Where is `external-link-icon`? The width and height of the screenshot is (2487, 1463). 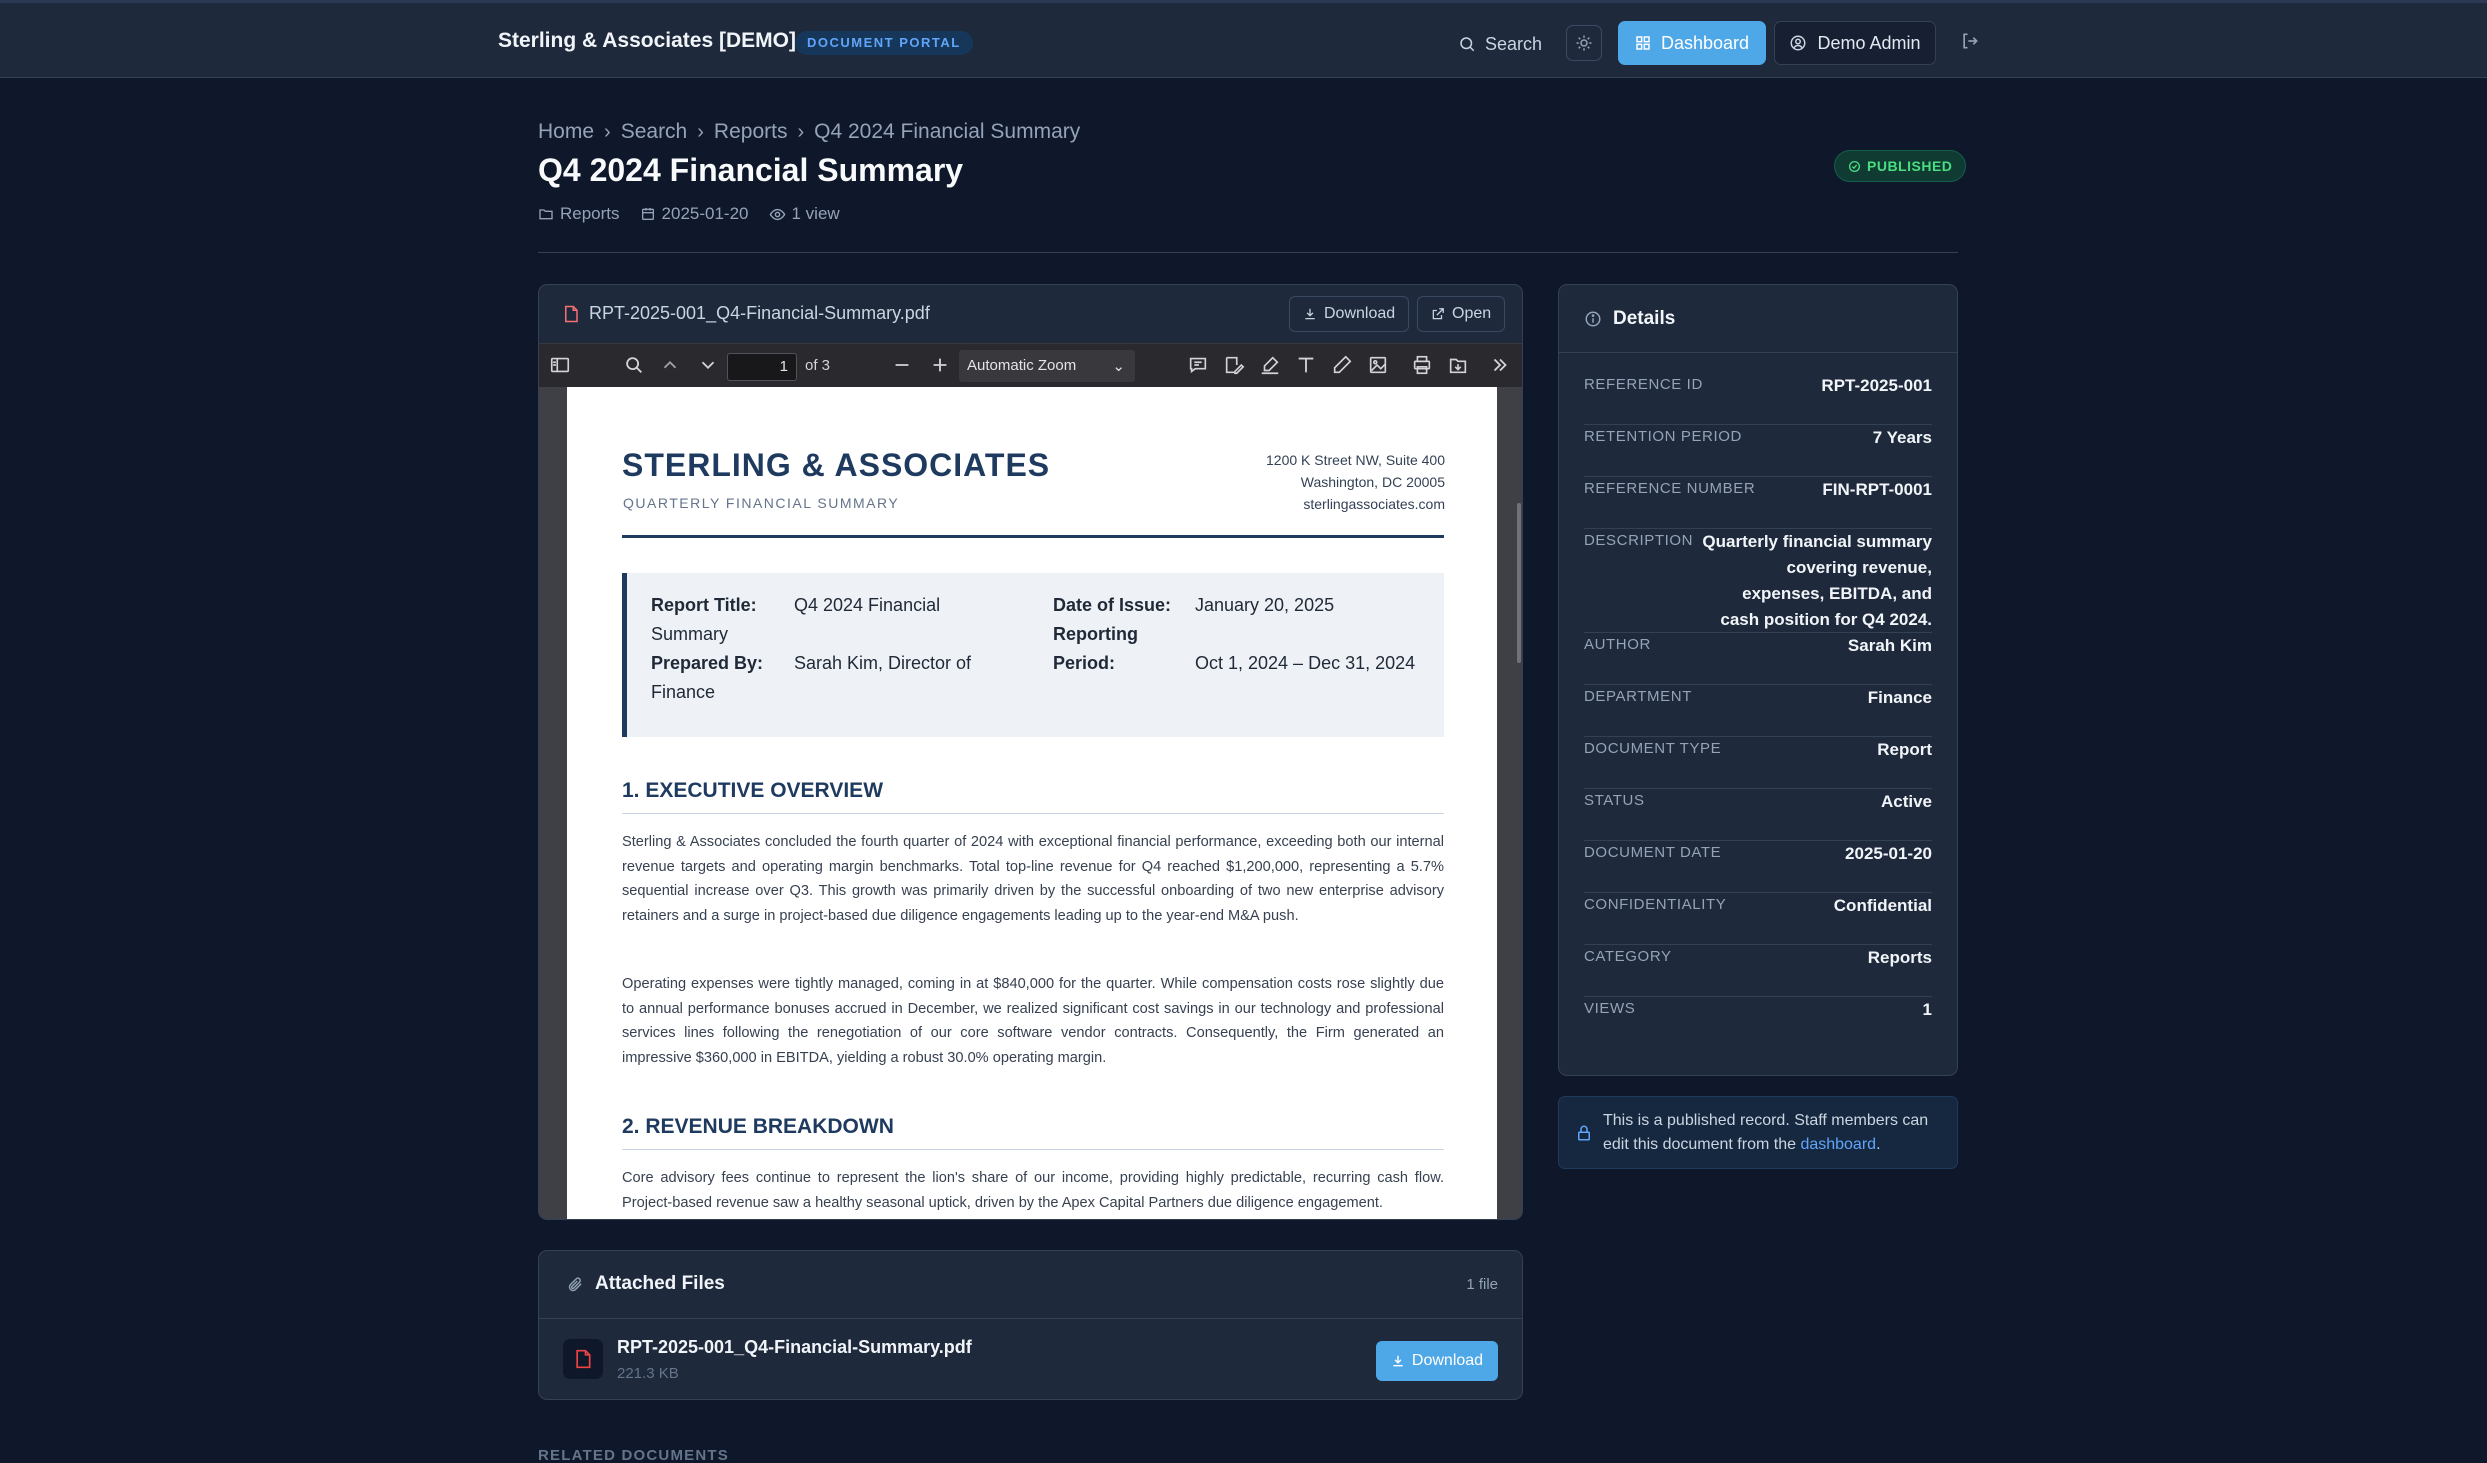
external-link-icon is located at coordinates (1438, 314).